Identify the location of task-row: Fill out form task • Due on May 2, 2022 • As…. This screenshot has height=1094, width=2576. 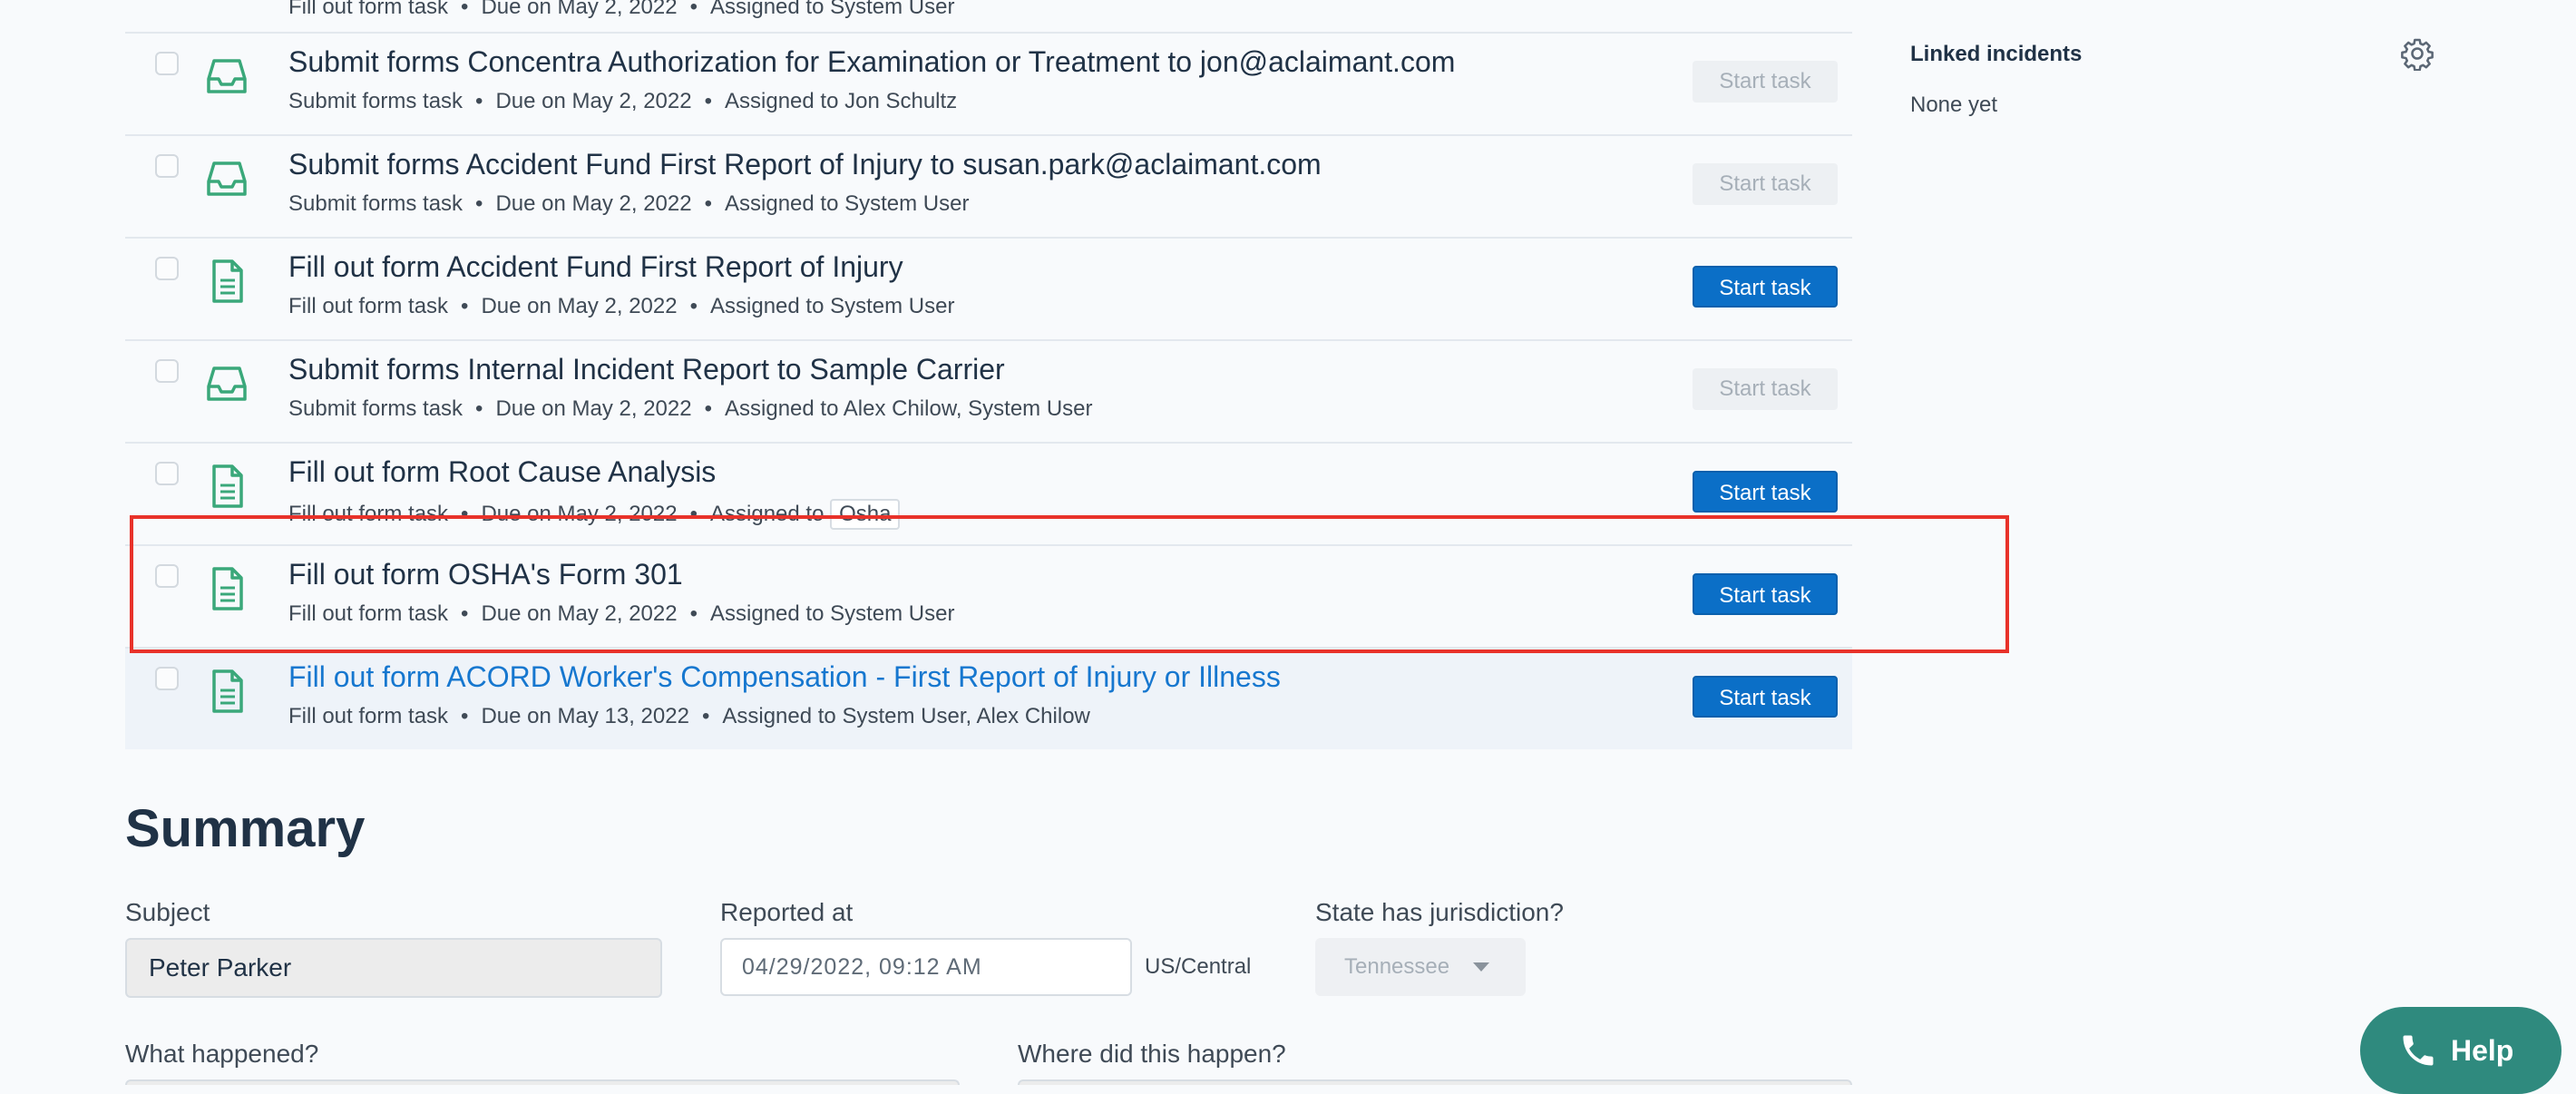
(988, 17).